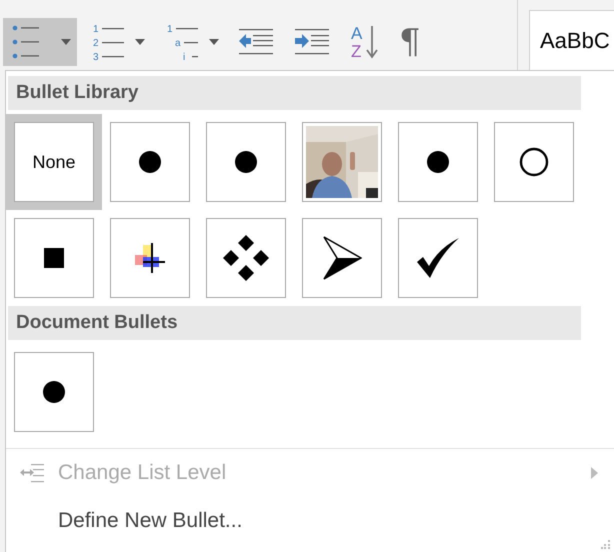 Image resolution: width=614 pixels, height=552 pixels. What do you see at coordinates (32, 473) in the screenshot?
I see `level-arrows-icon` at bounding box center [32, 473].